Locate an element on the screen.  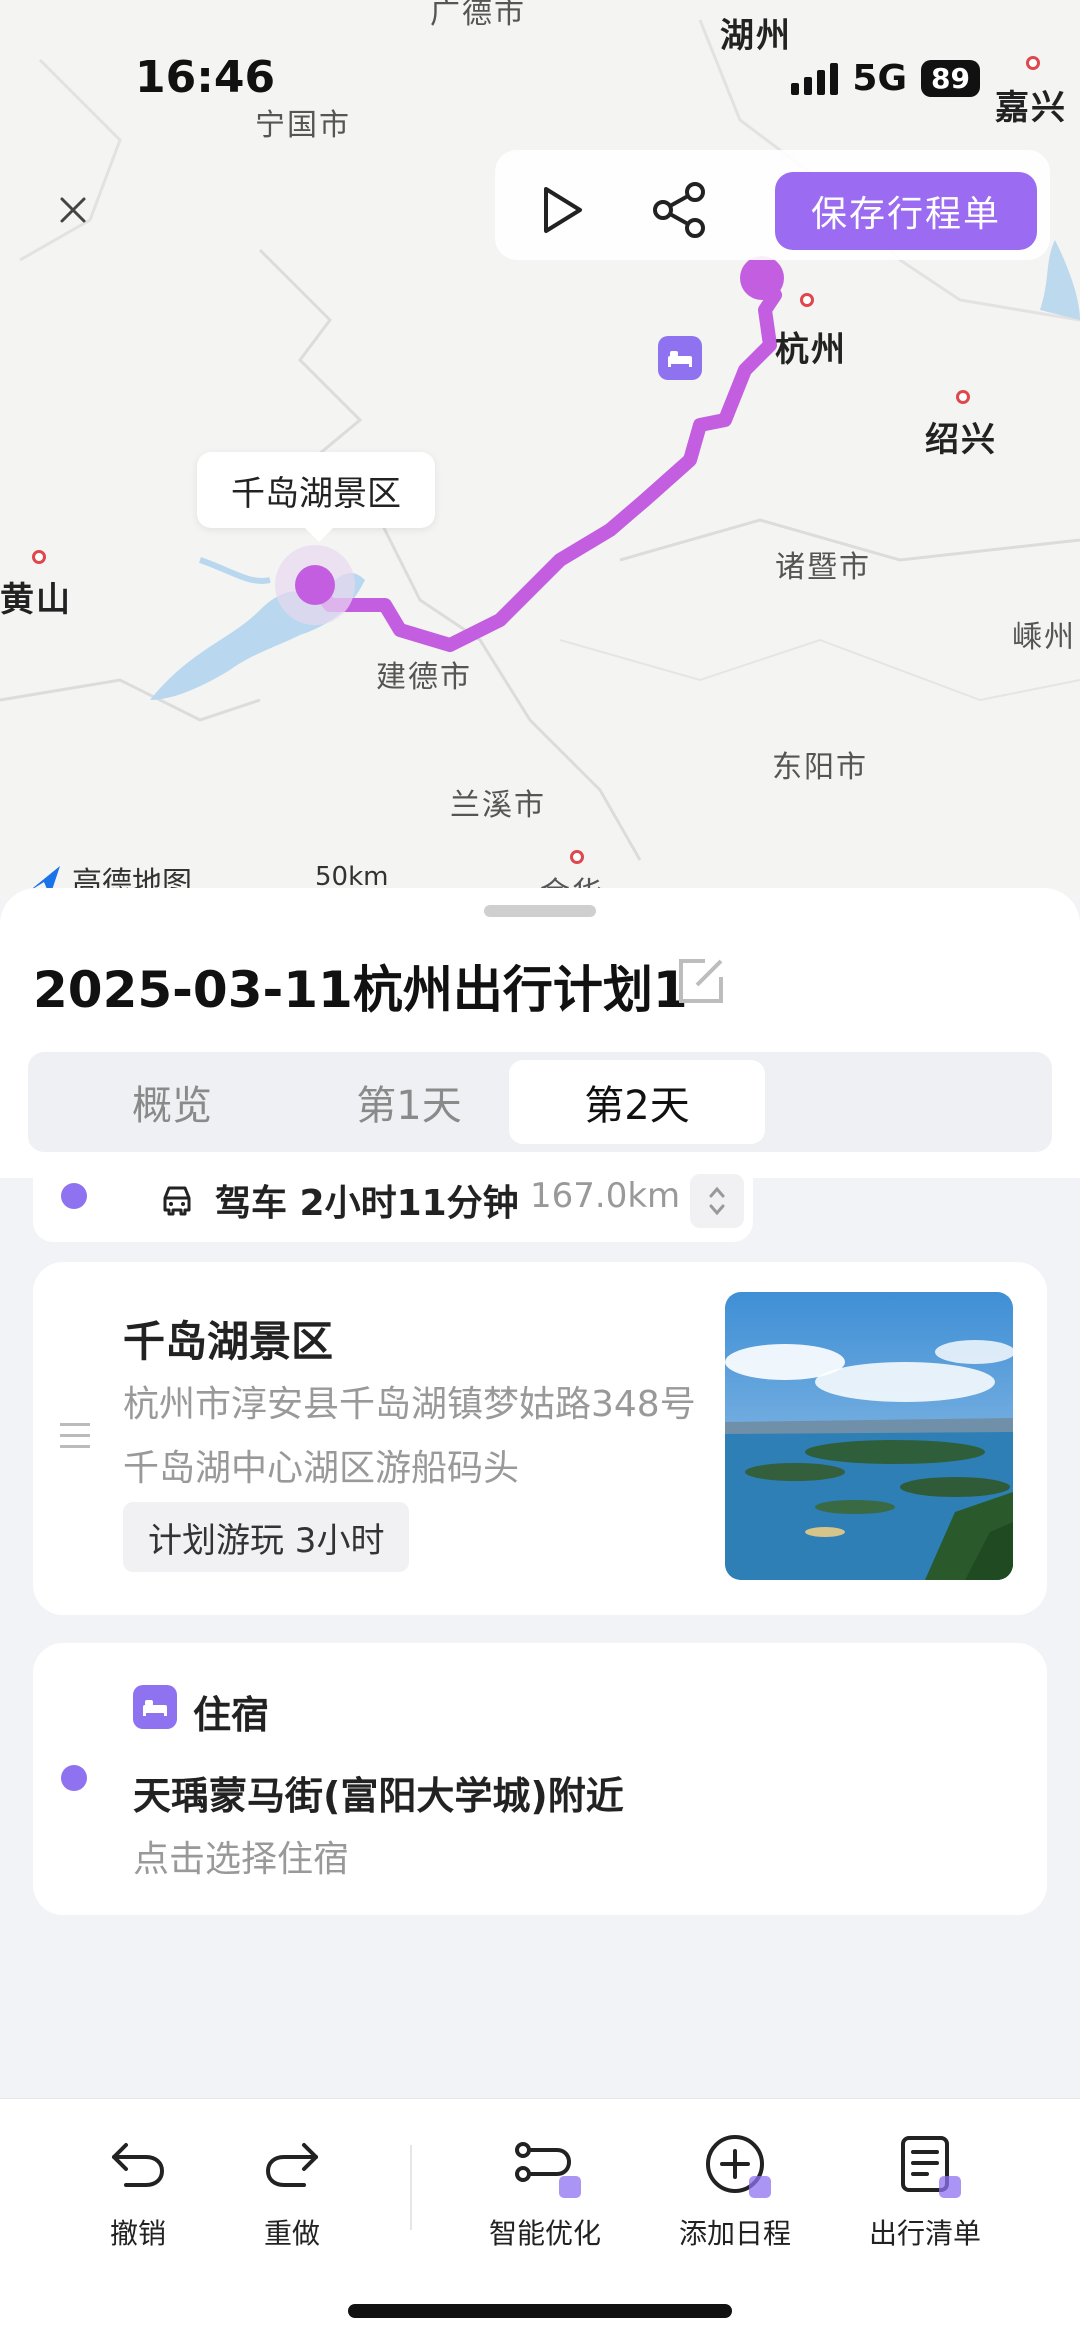
share-button is located at coordinates (680, 210).